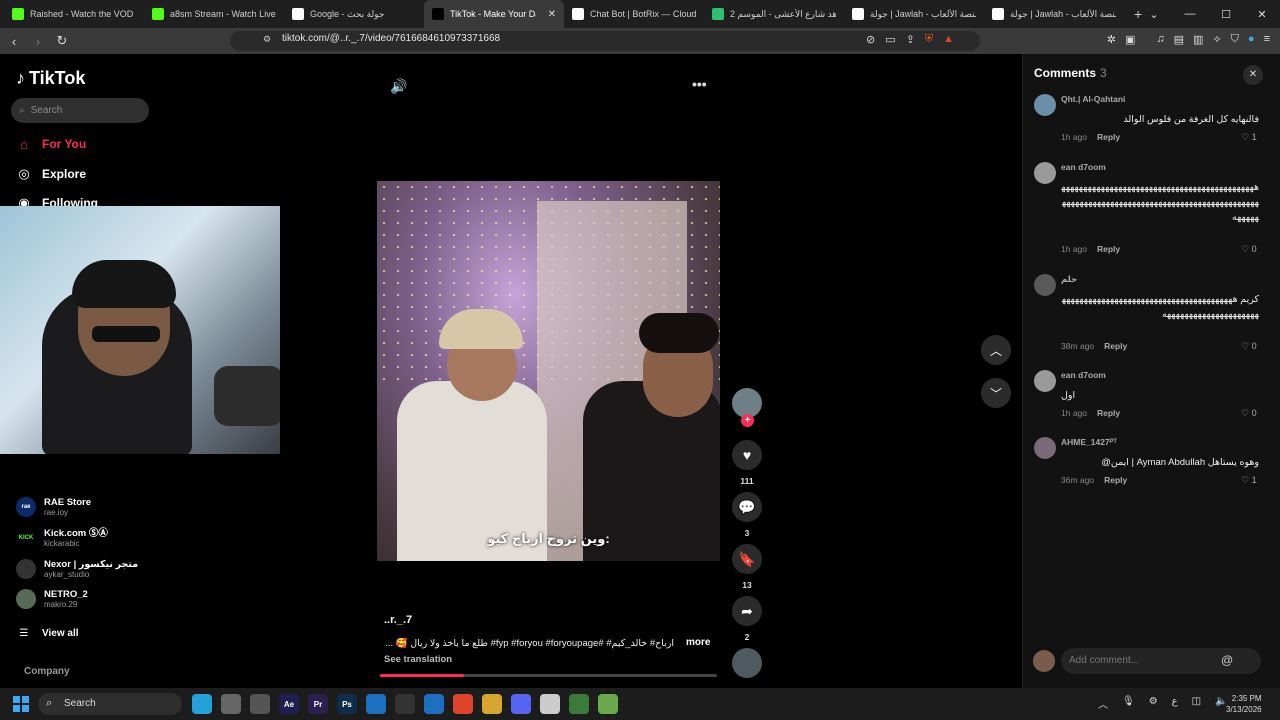 The image size is (1280, 720). What do you see at coordinates (550, 704) in the screenshot?
I see `notepad-icon` at bounding box center [550, 704].